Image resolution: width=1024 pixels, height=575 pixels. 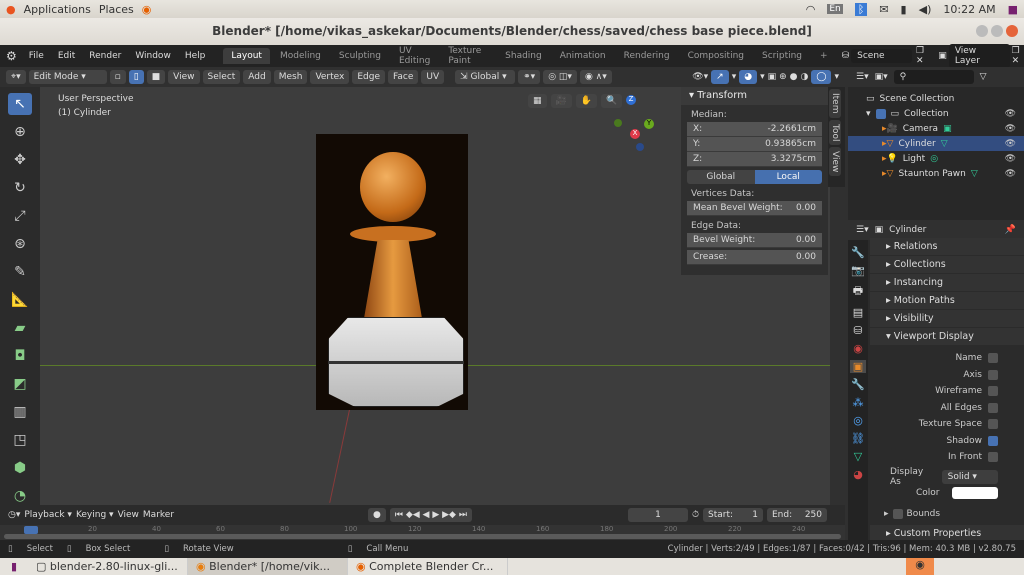 What do you see at coordinates (835, 103) in the screenshot?
I see `tab-item: Item` at bounding box center [835, 103].